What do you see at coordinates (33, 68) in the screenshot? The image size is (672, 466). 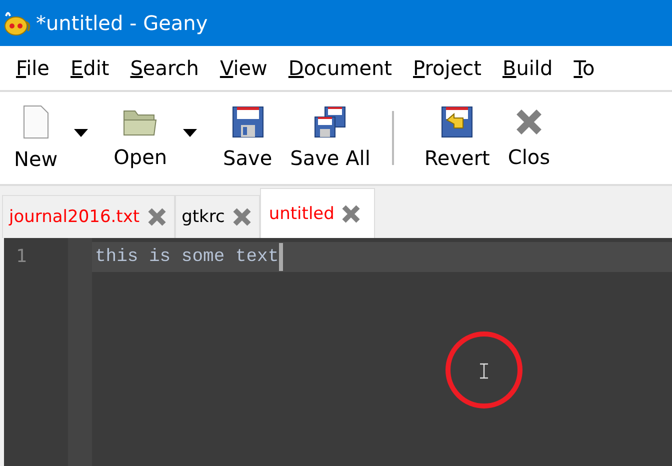 I see `menu-item: File` at bounding box center [33, 68].